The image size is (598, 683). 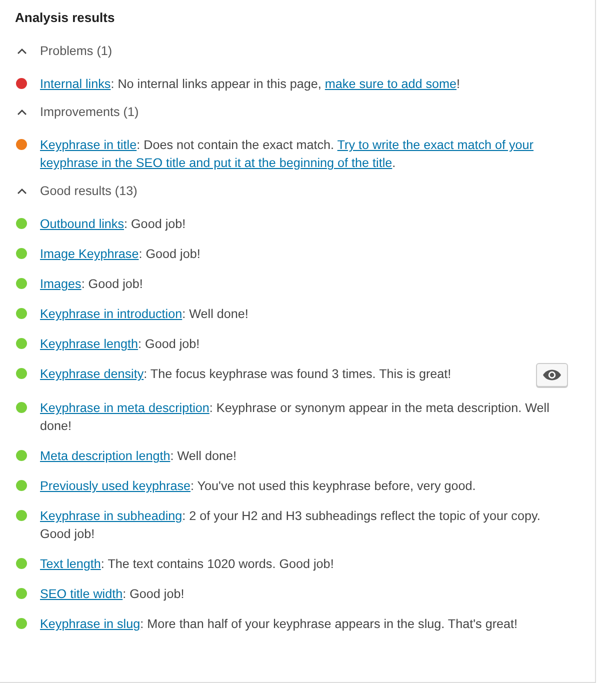 I want to click on result-link: Text length, so click(x=70, y=564).